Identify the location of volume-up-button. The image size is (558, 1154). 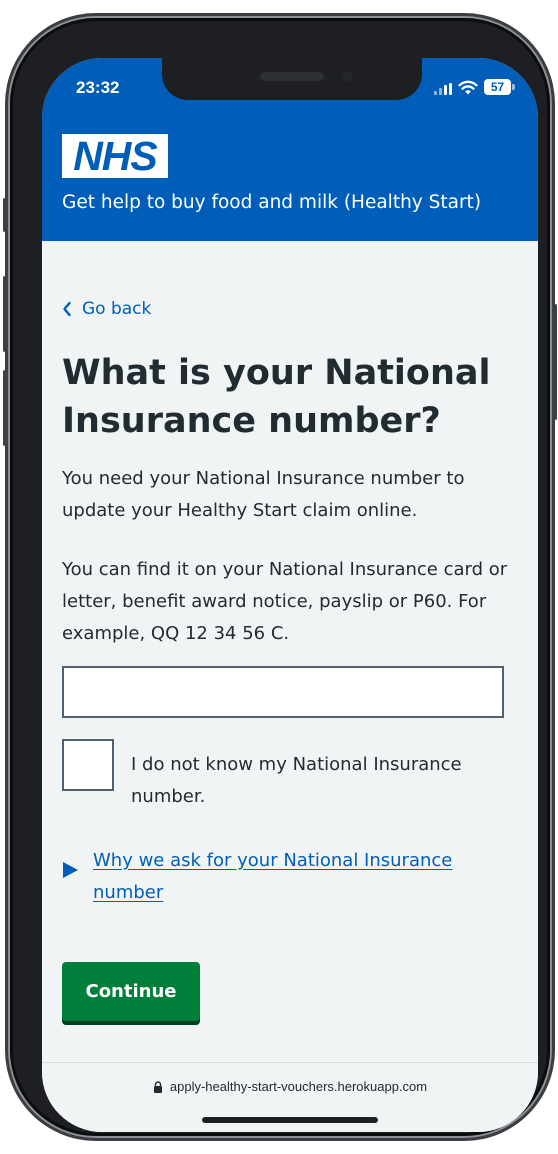
(5, 314).